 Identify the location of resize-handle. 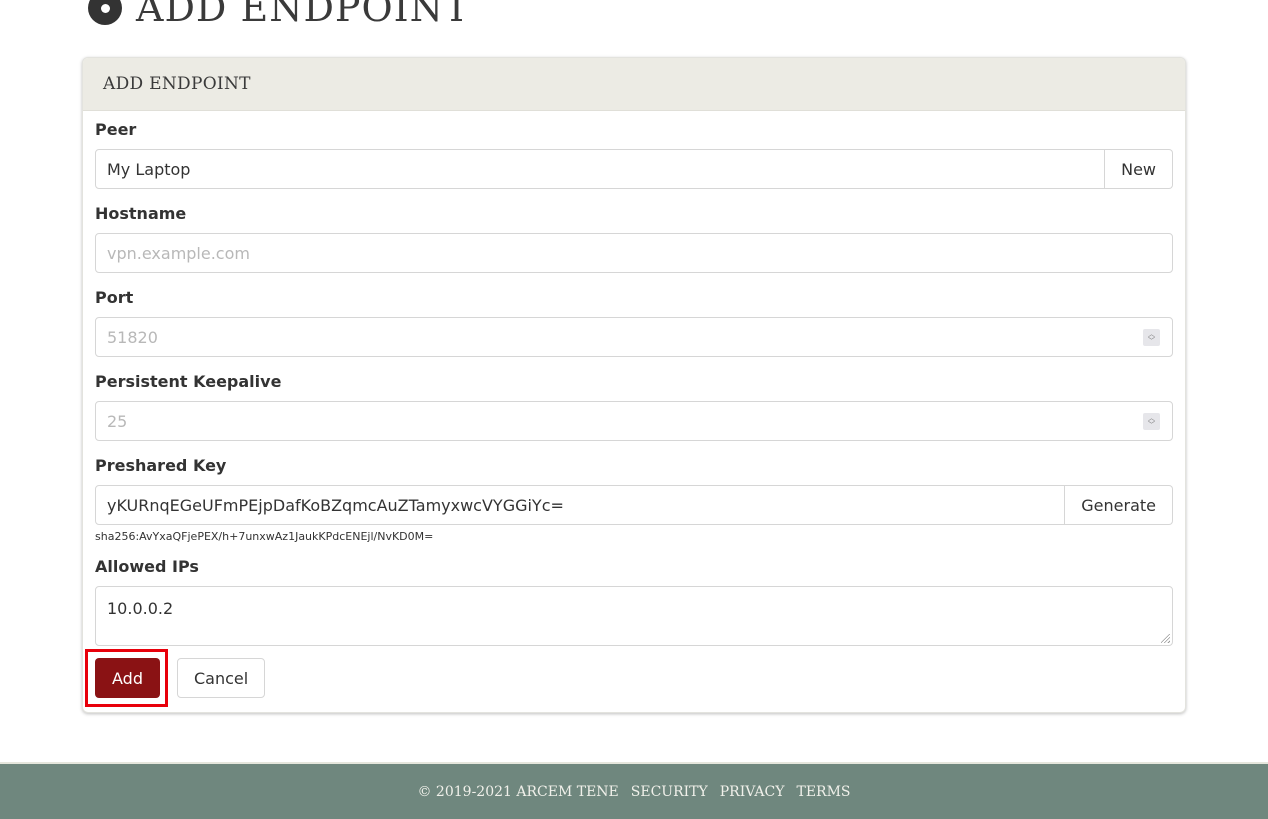
(1165, 638).